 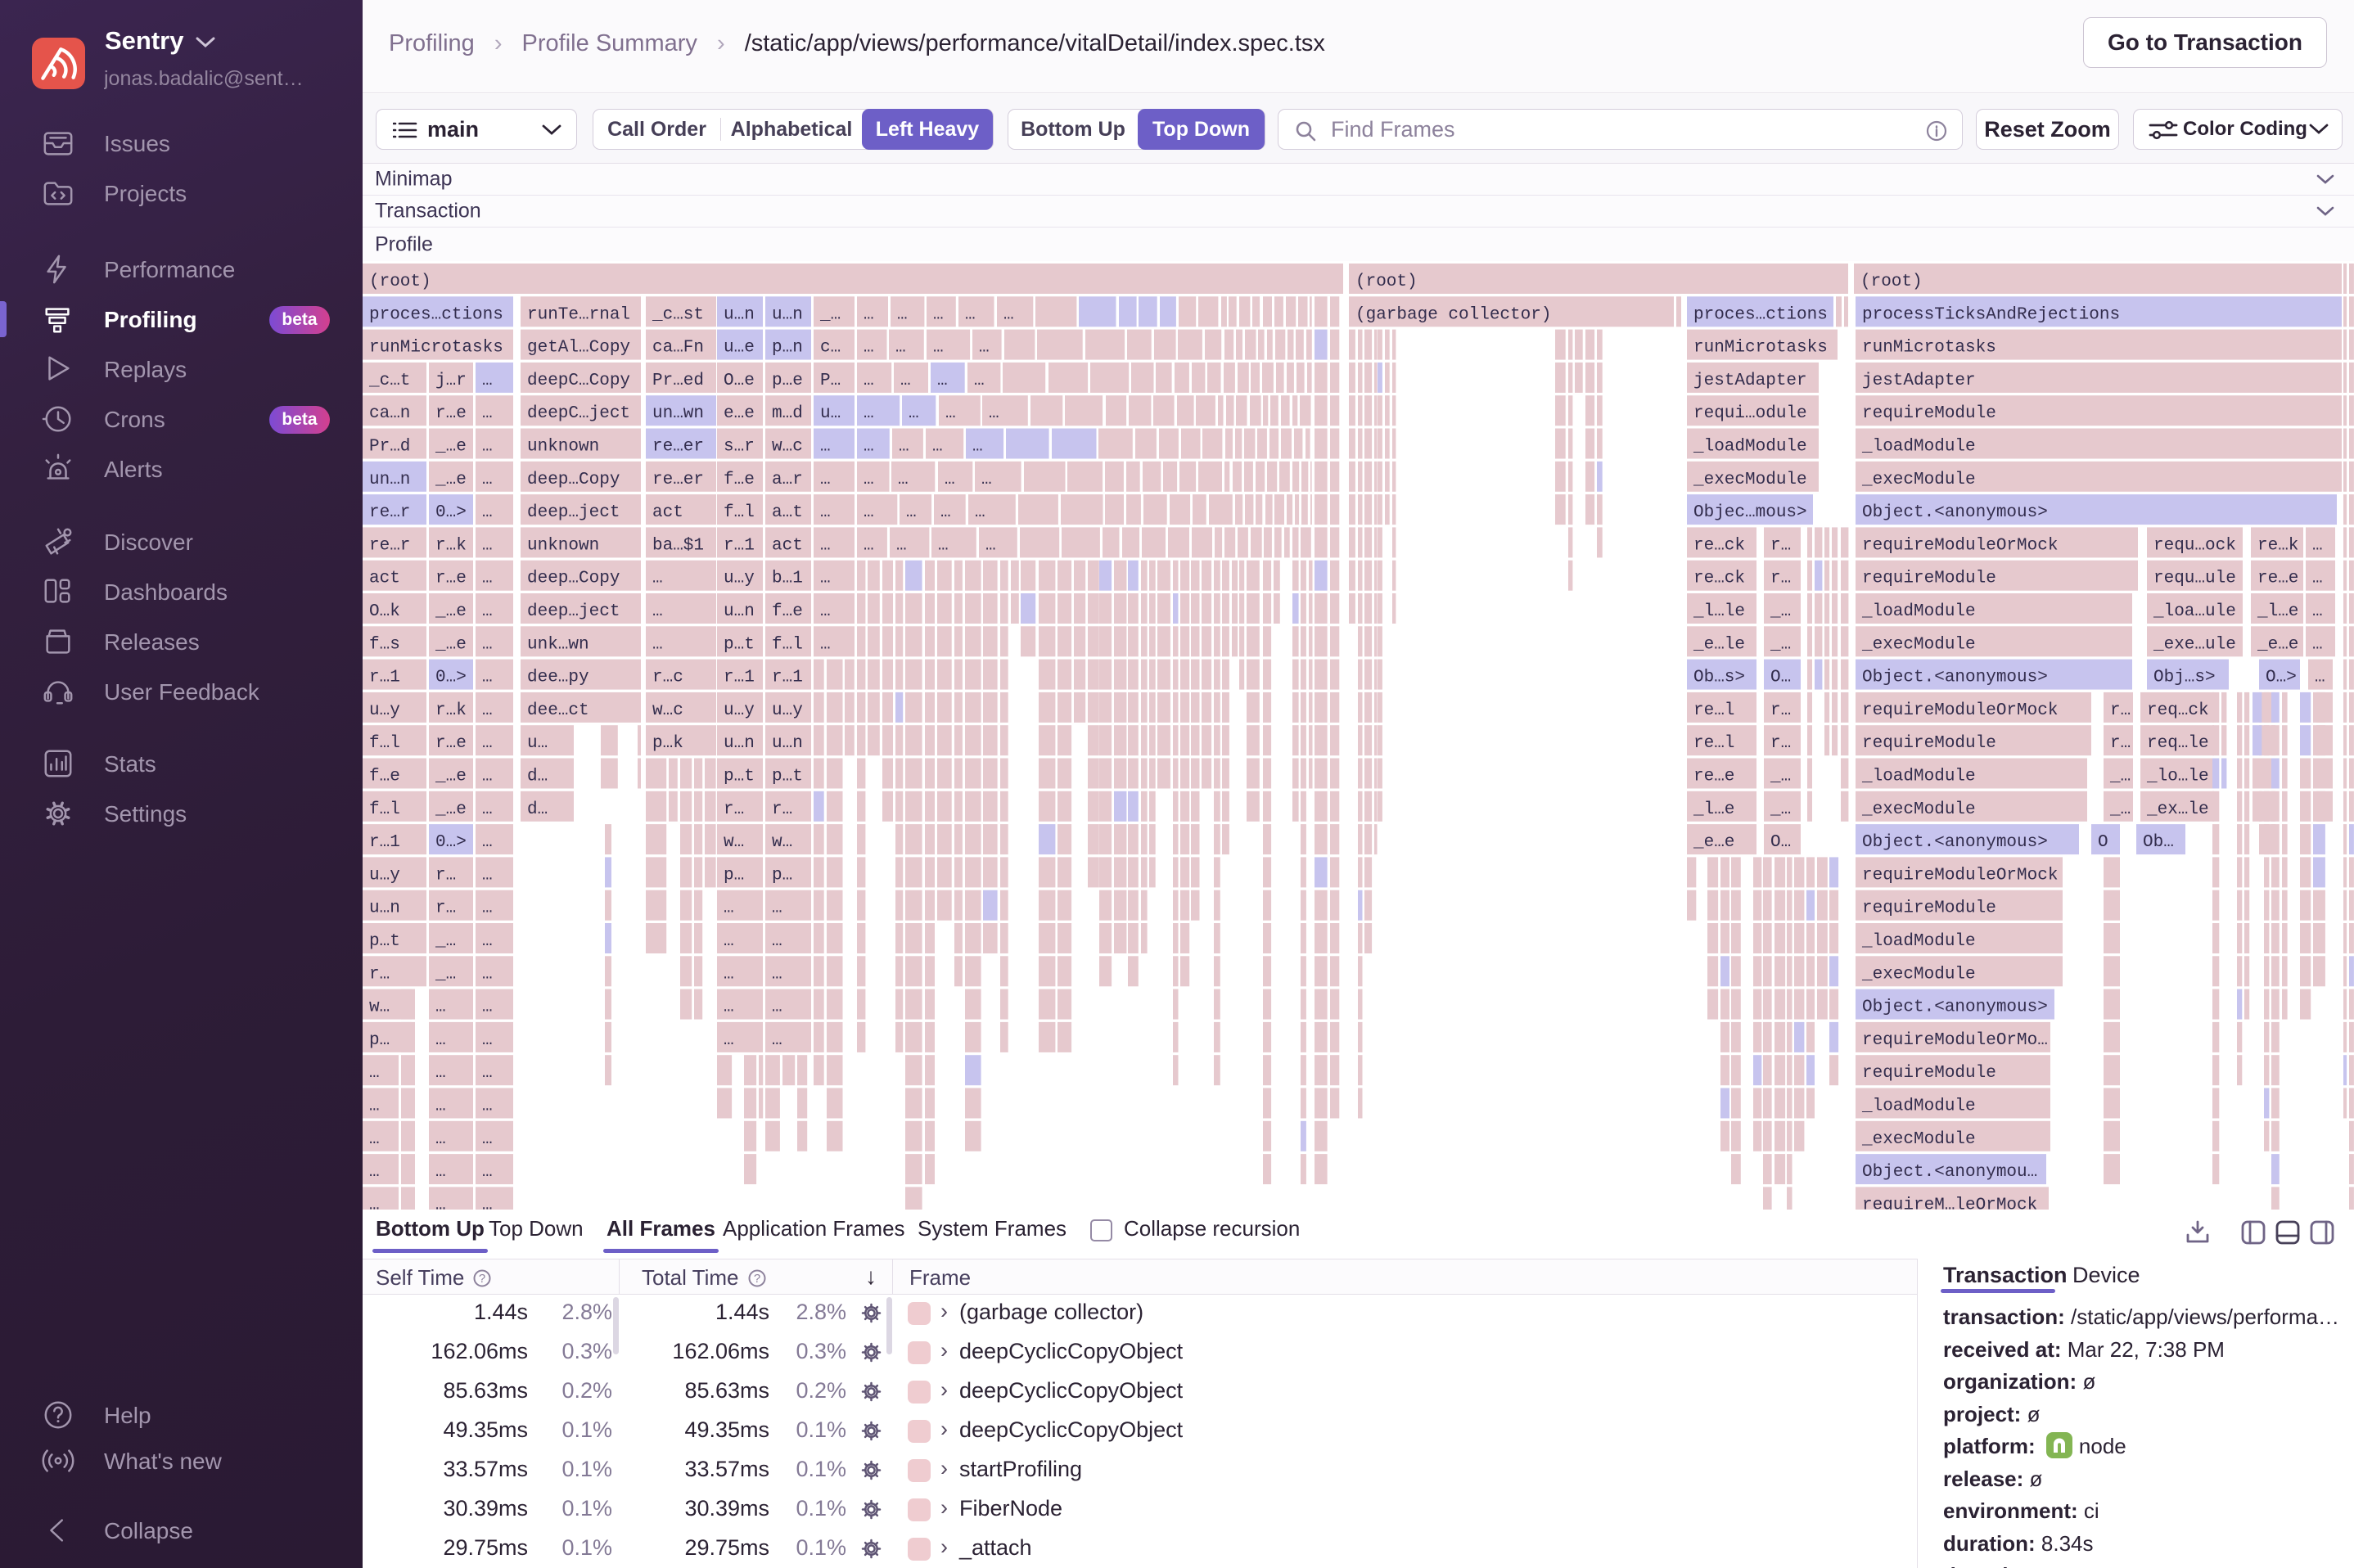 What do you see at coordinates (1955, 512) in the screenshot?
I see `svg-text: Object.<anonymous>` at bounding box center [1955, 512].